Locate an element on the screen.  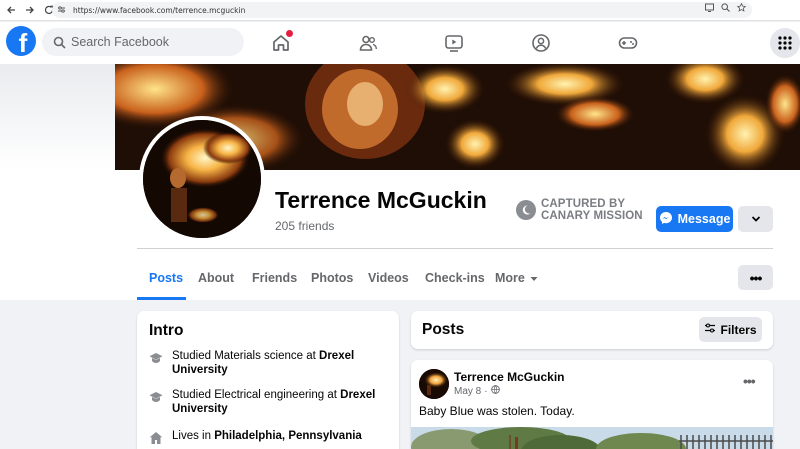
profile-options-button is located at coordinates (755, 219).